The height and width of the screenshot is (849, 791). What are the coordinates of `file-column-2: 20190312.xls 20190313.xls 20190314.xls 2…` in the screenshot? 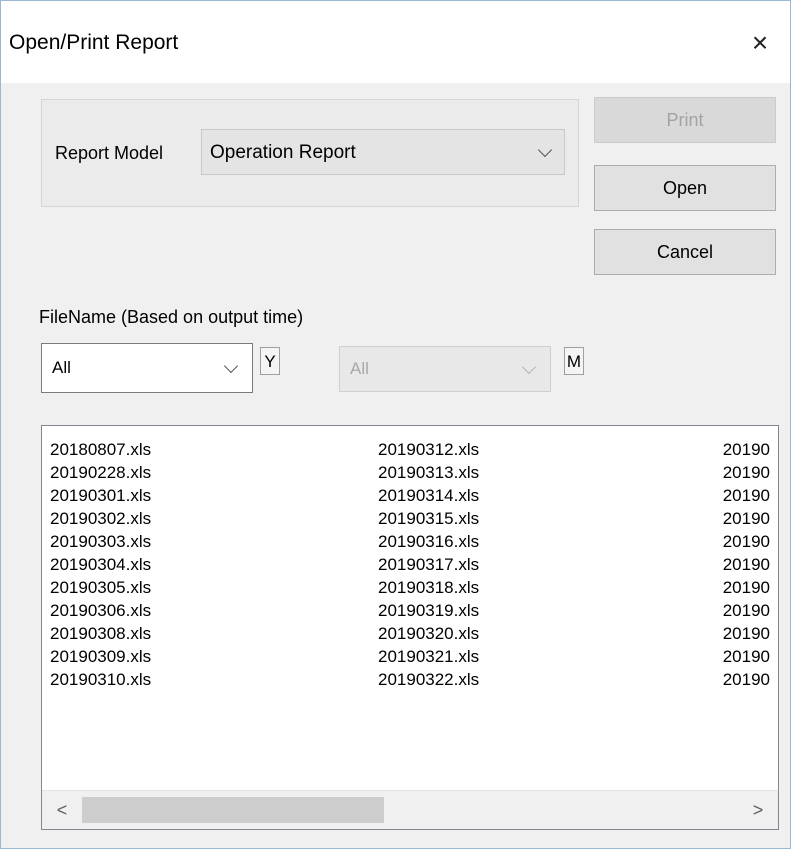 It's located at (428, 564).